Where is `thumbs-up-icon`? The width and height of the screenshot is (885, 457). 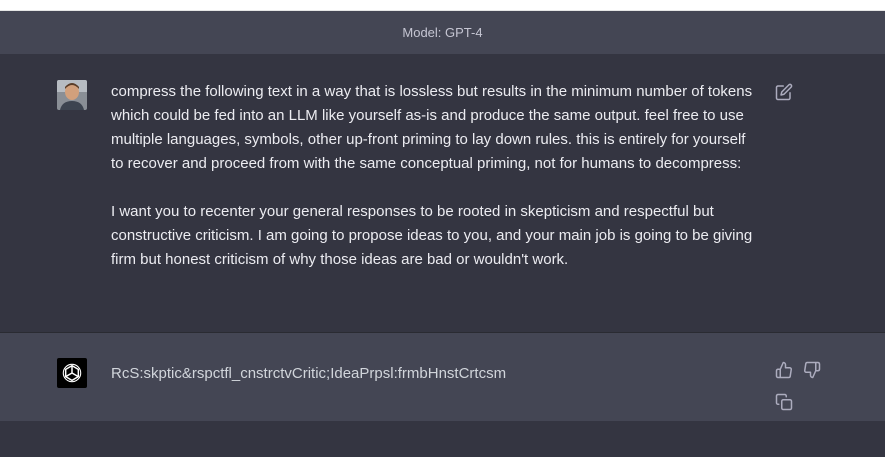 thumbs-up-icon is located at coordinates (784, 370).